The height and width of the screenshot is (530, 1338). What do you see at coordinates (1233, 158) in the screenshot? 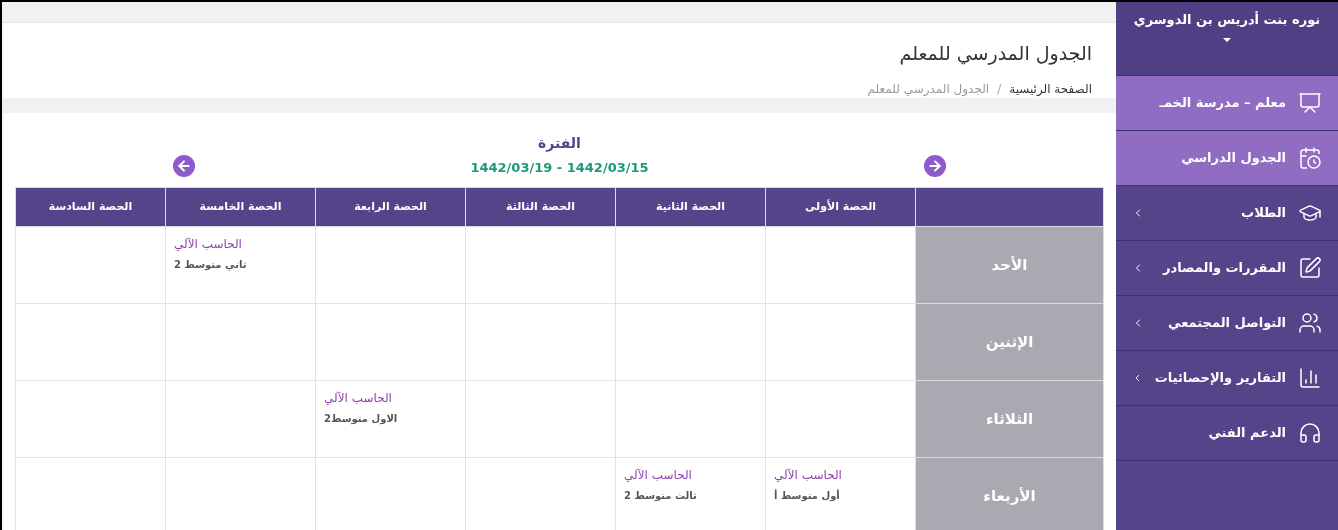
I see `sidebar-label: الجدول الدراسي` at bounding box center [1233, 158].